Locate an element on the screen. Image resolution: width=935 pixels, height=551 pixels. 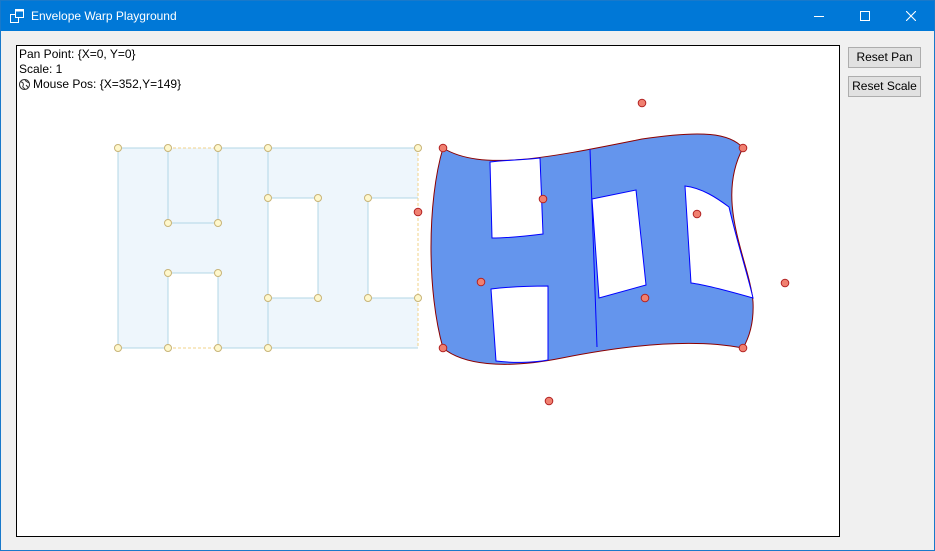
title-bar: Envelope Warp Playground is located at coordinates (467, 16).